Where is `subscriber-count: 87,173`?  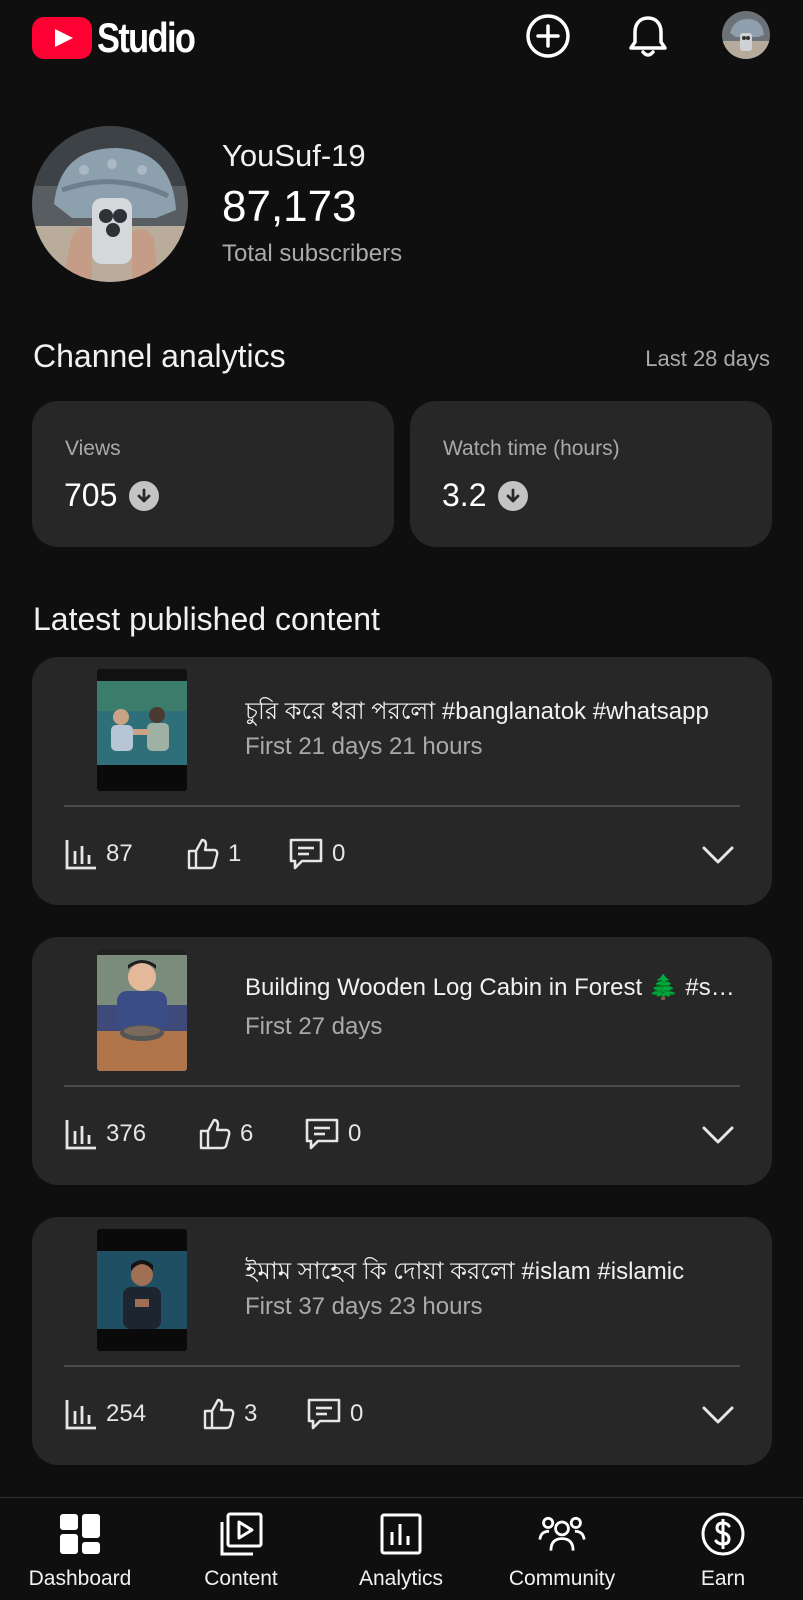
subscriber-count: 87,173 is located at coordinates (289, 206).